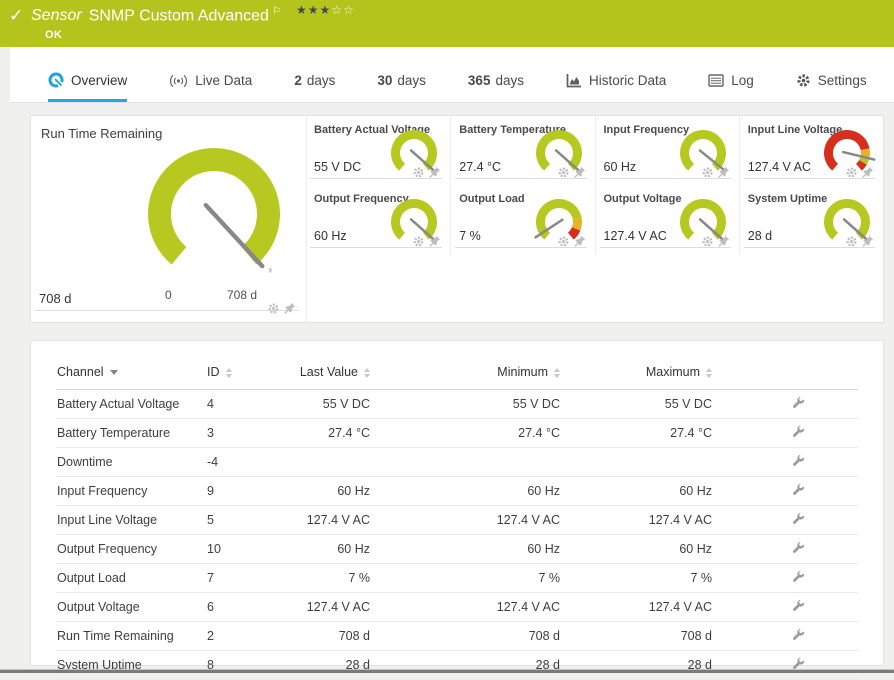 This screenshot has width=894, height=680. I want to click on column-label: Maximum, so click(672, 372).